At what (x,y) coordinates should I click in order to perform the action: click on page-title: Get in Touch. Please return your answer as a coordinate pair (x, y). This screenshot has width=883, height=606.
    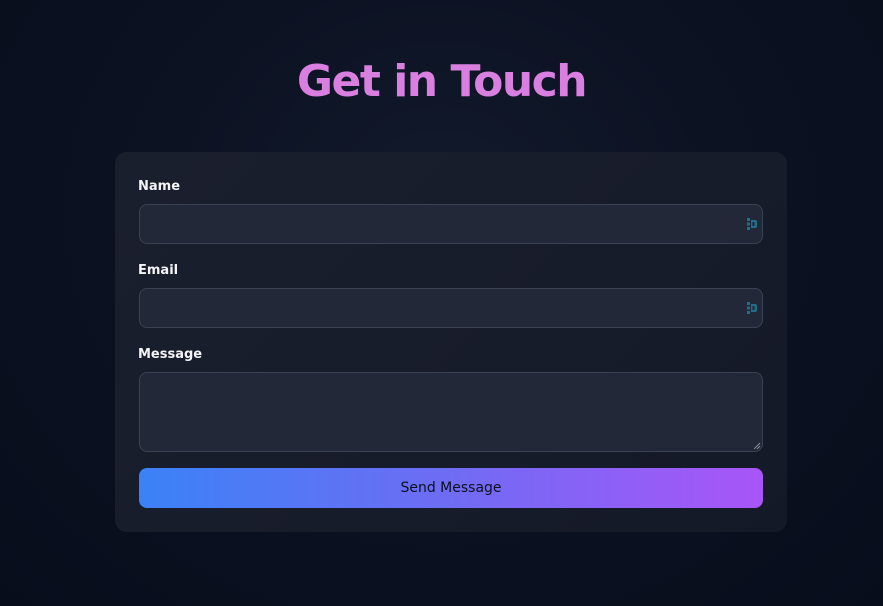
    Looking at the image, I should click on (442, 81).